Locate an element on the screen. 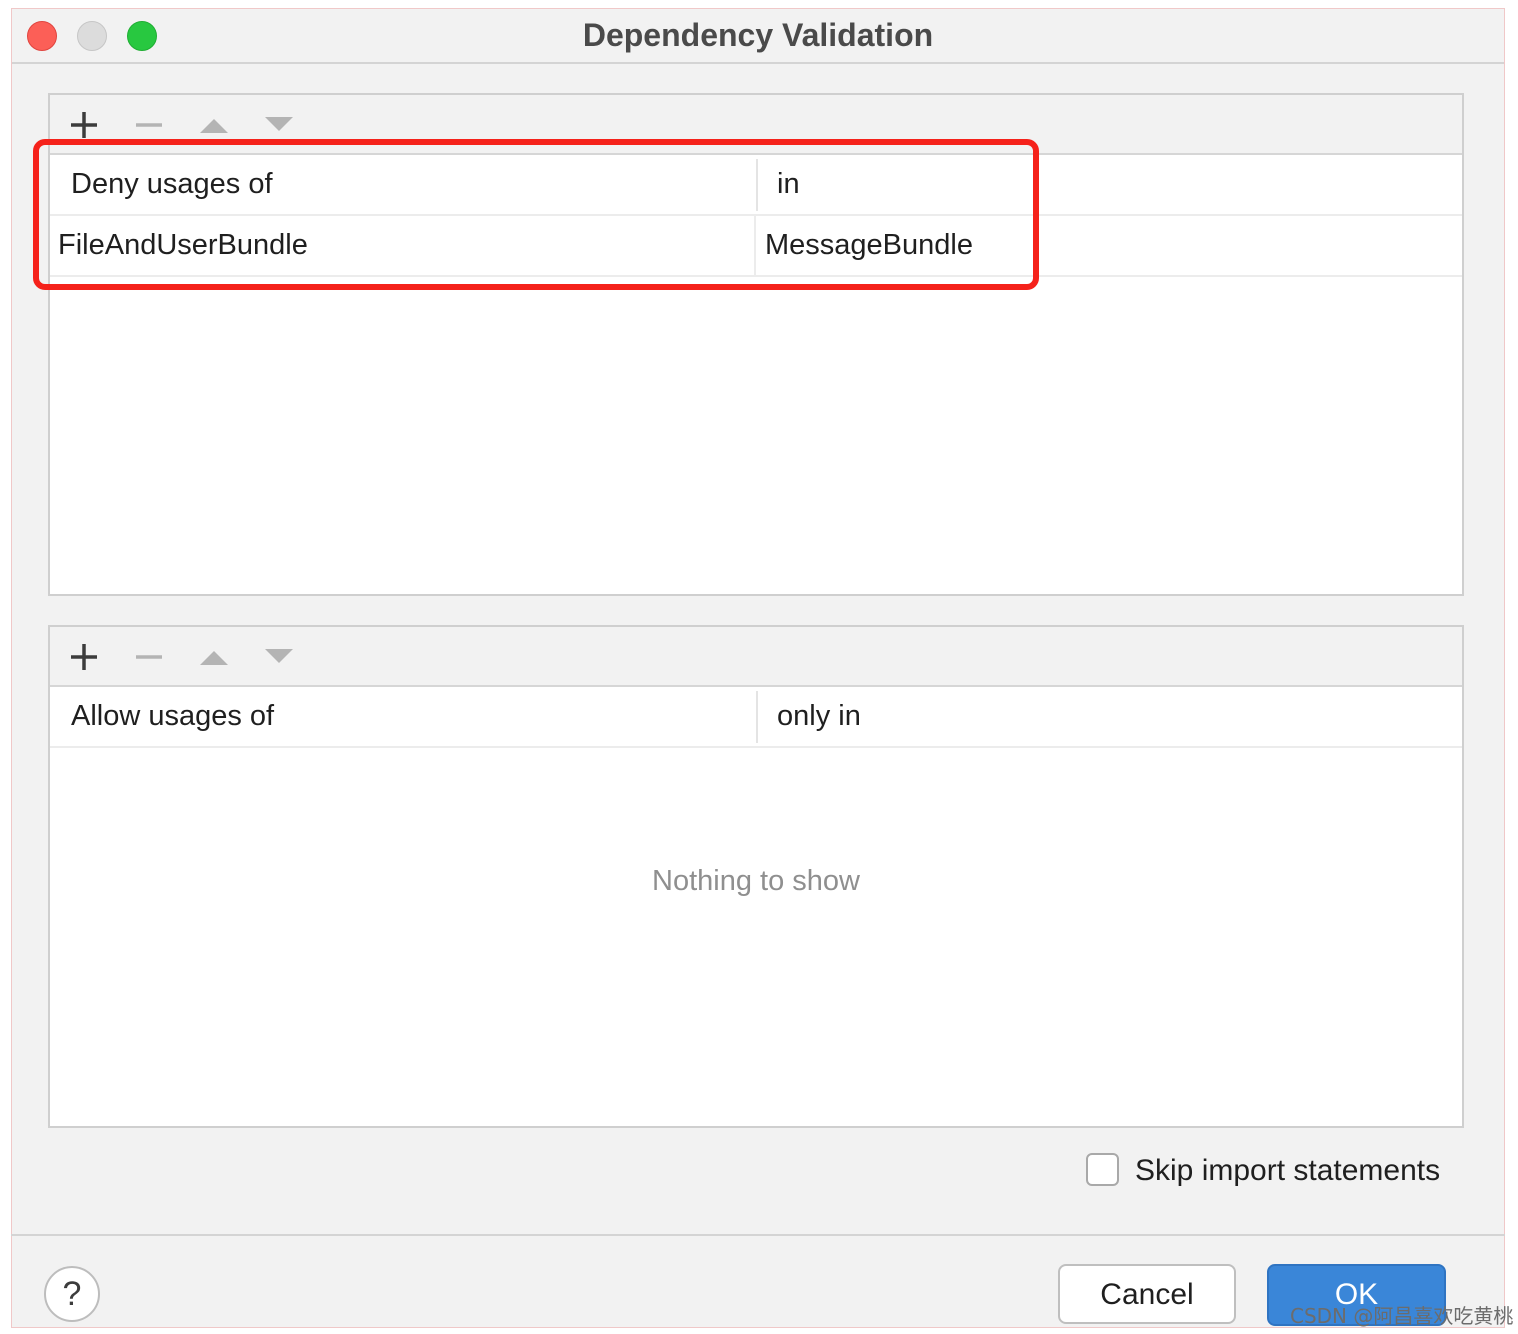 The width and height of the screenshot is (1518, 1334). column-header: in is located at coordinates (788, 184).